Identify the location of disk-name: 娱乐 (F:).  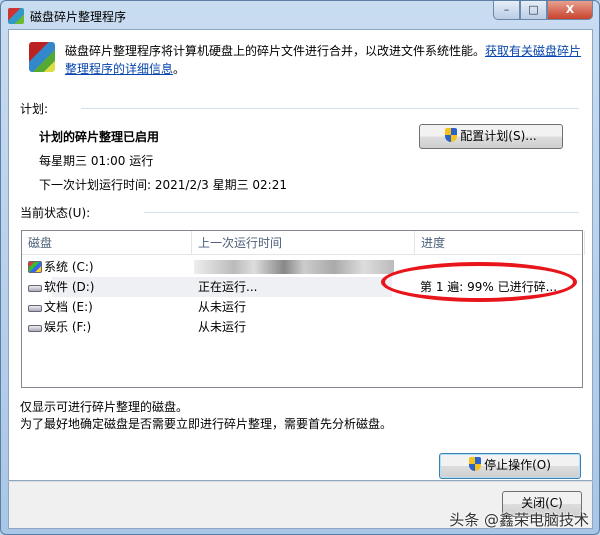
(68, 327).